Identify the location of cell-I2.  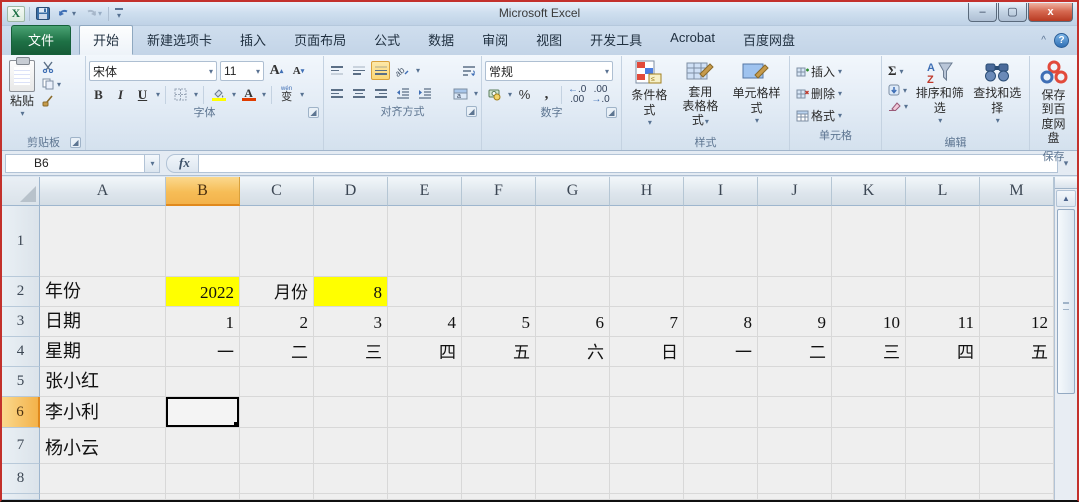
(721, 292).